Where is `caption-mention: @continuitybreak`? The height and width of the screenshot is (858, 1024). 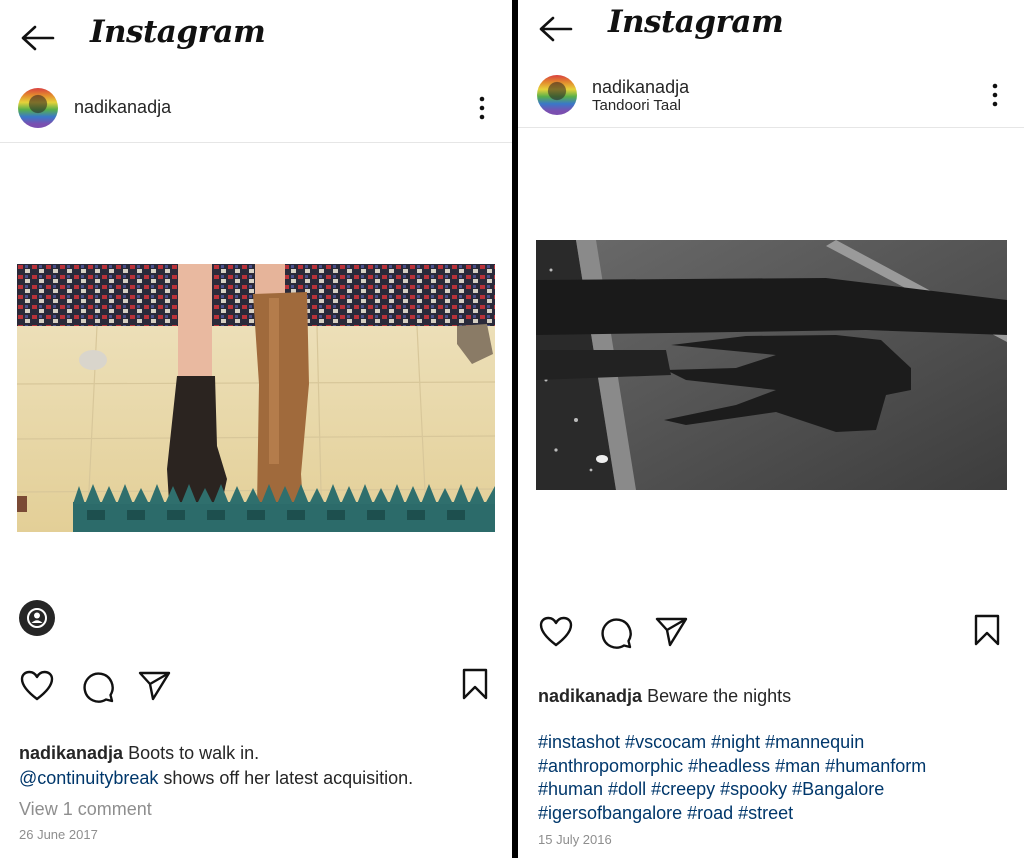 caption-mention: @continuitybreak is located at coordinates (88, 778).